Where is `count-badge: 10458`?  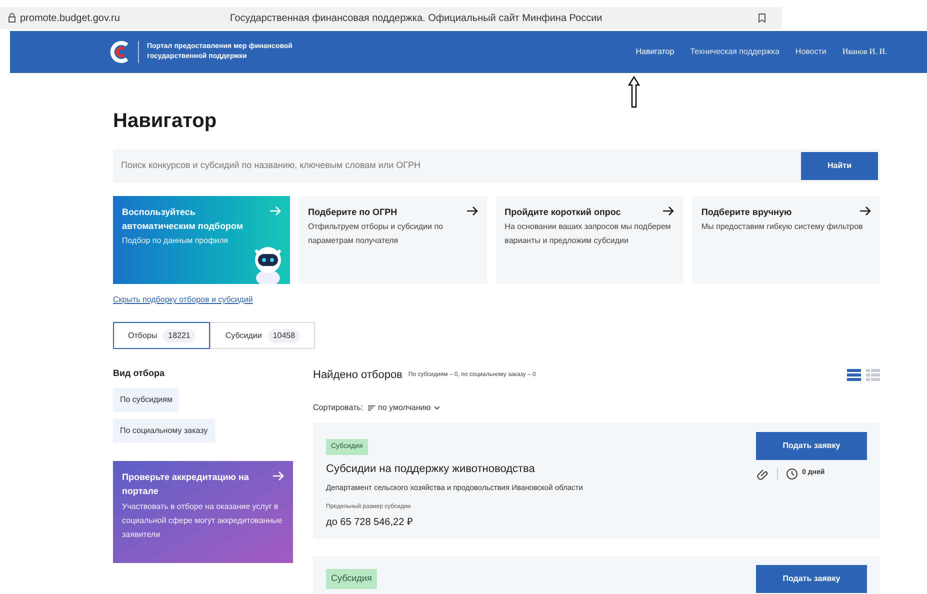
count-badge: 10458 is located at coordinates (284, 335).